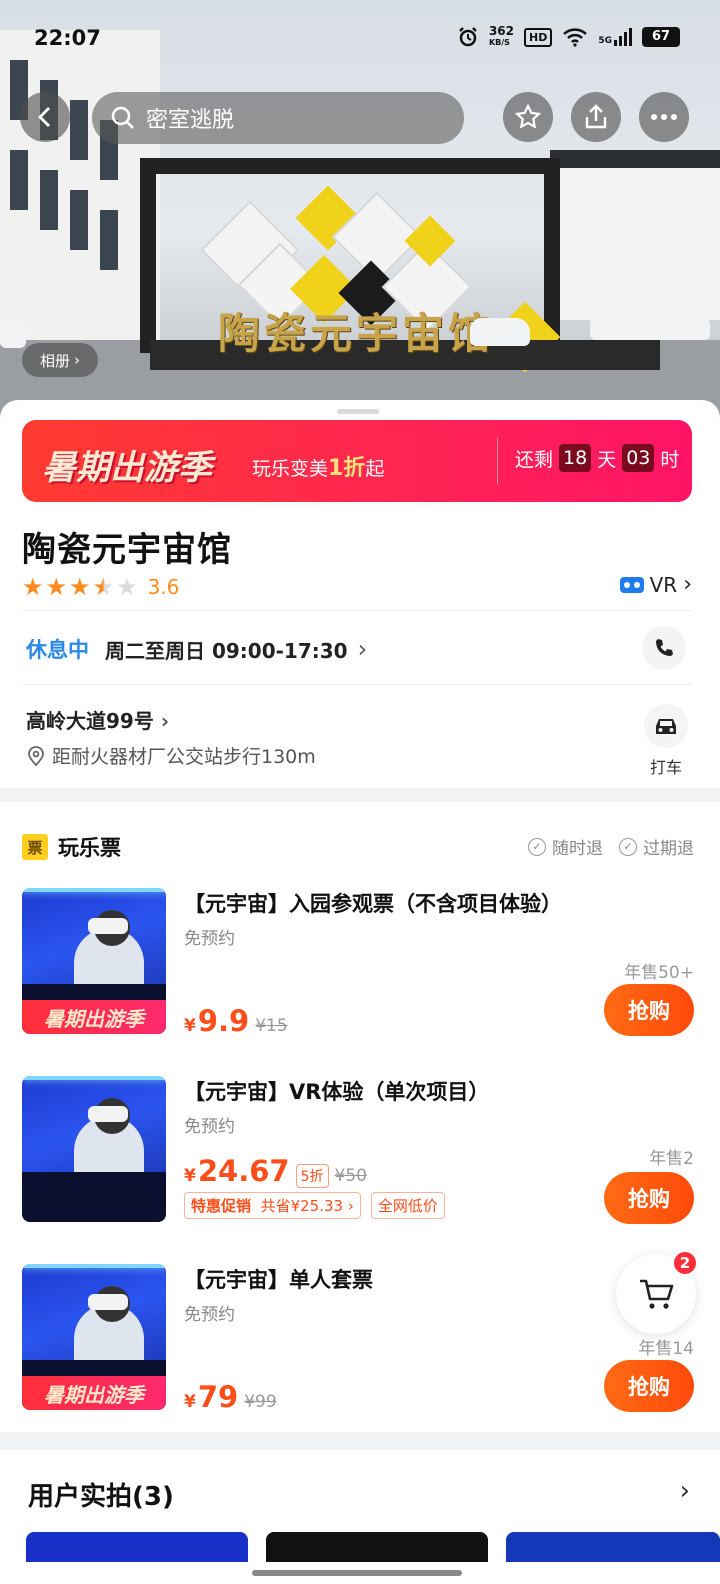 Image resolution: width=720 pixels, height=1584 pixels. What do you see at coordinates (35, 847) in the screenshot?
I see `ticket-icon: 票` at bounding box center [35, 847].